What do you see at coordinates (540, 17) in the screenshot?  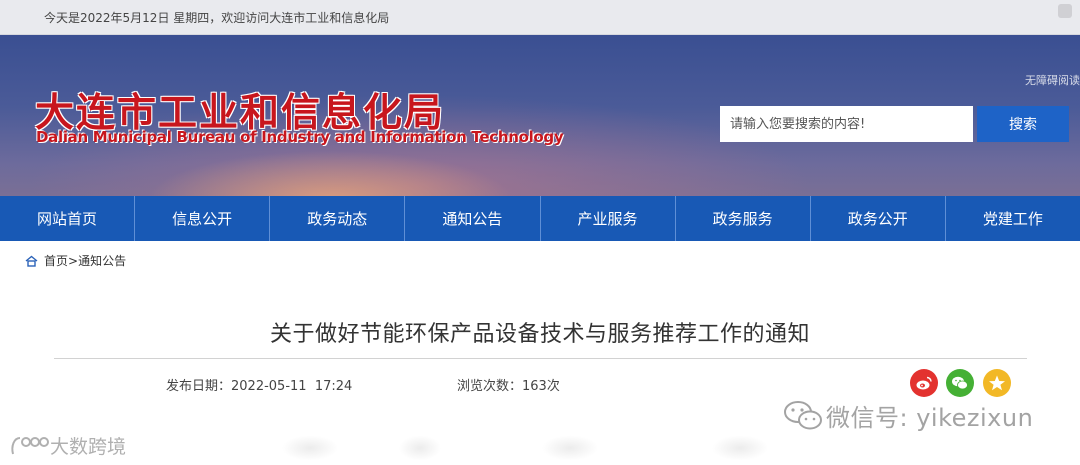 I see `top-info-bar: 今天是2022年5月12日 星期四，欢迎访问大连市工业和信息化局` at bounding box center [540, 17].